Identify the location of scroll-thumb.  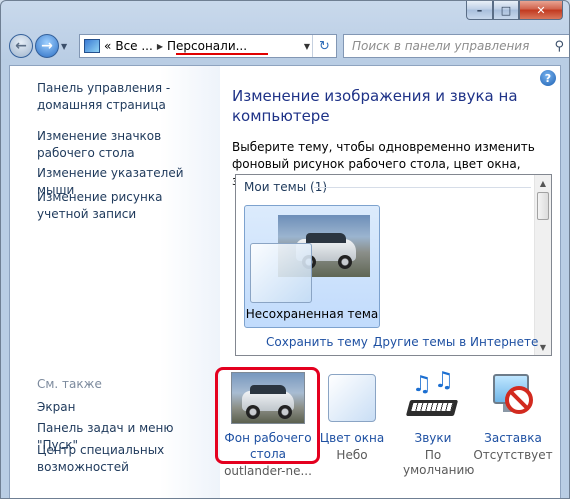
(543, 206).